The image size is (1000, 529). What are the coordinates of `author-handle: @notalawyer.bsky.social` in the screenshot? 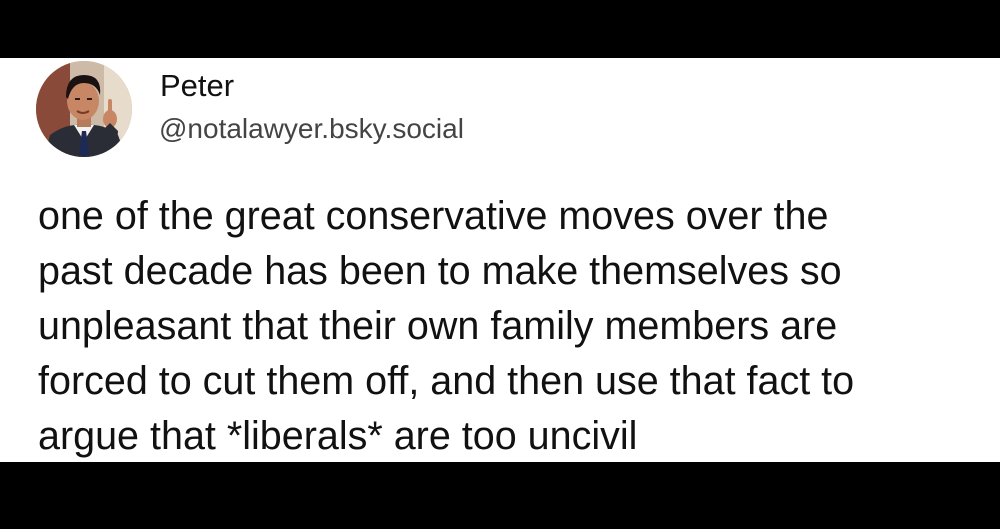 It's located at (311, 129).